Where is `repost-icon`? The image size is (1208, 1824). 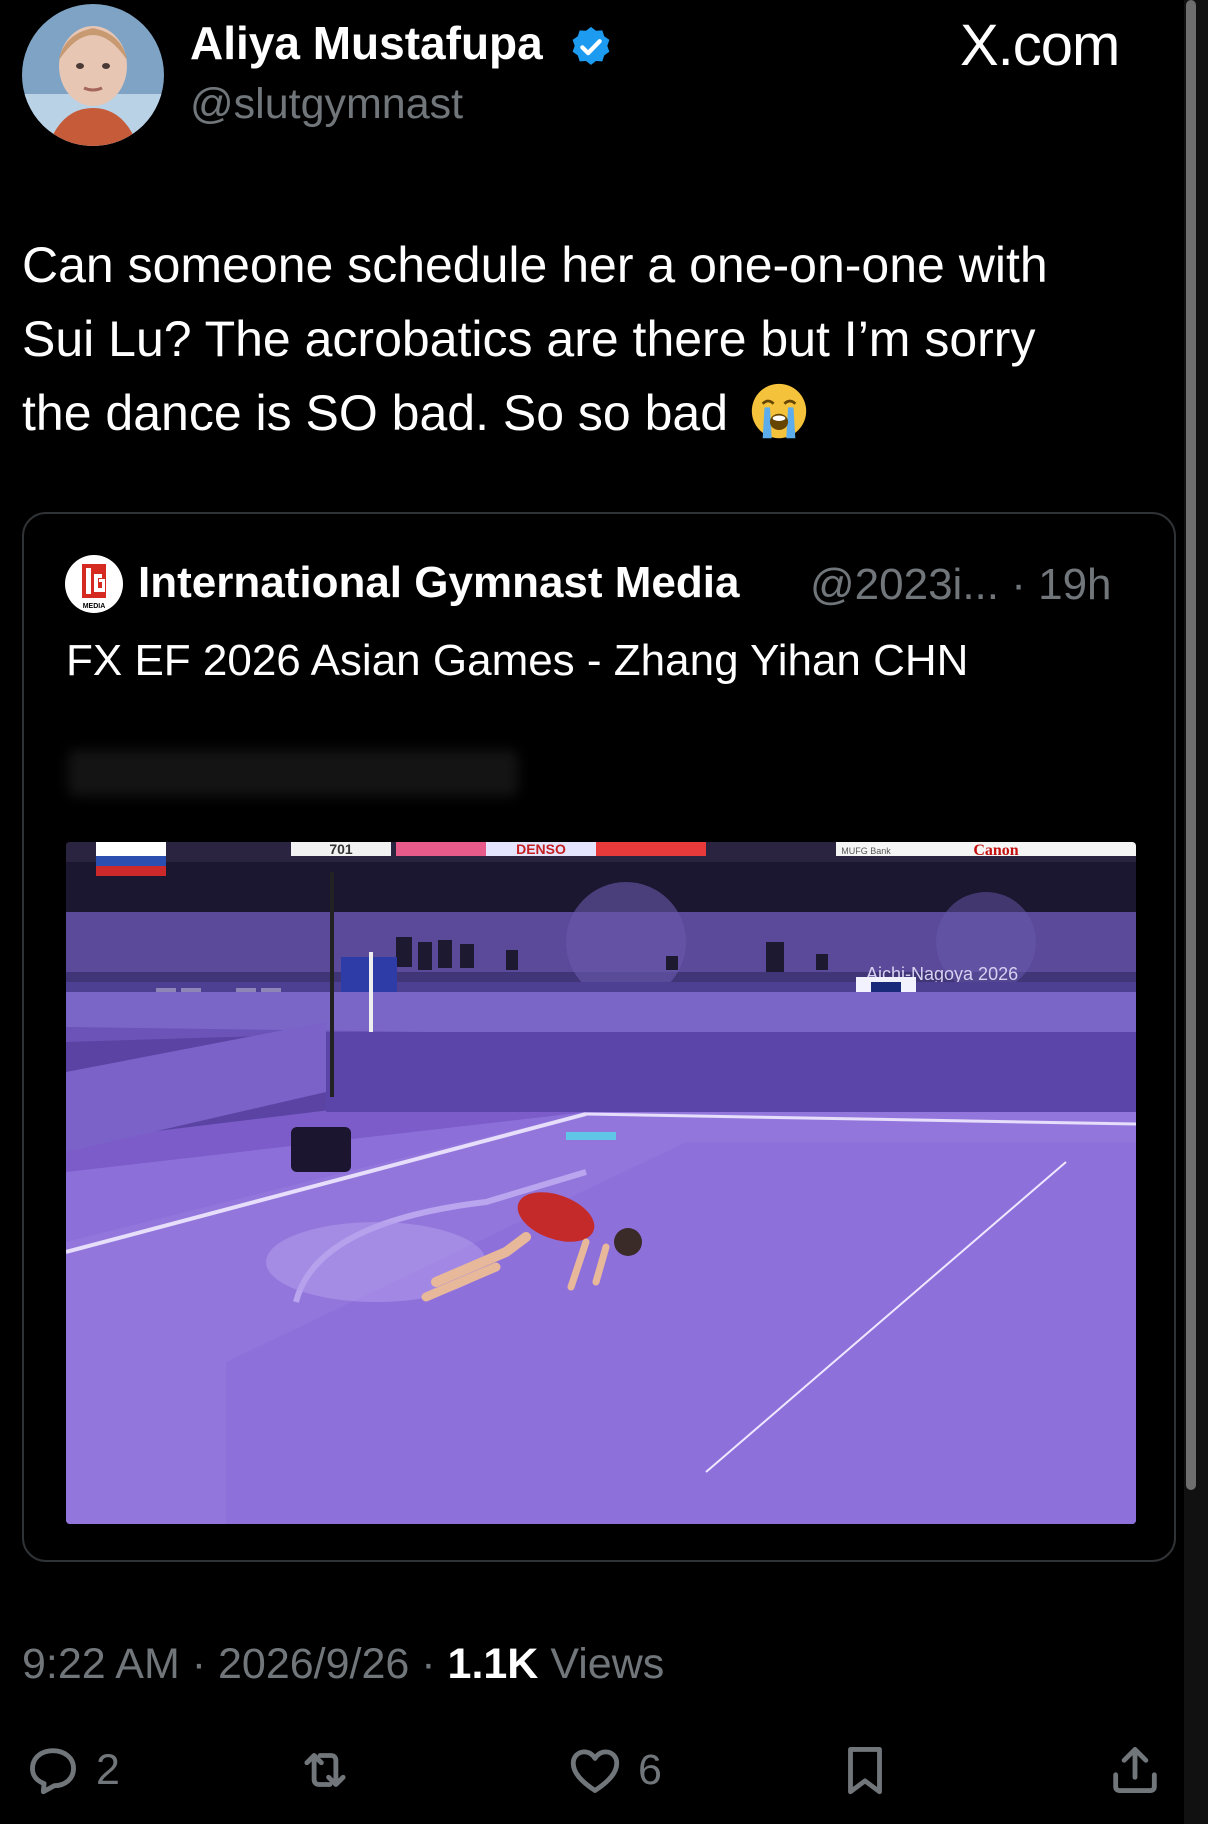
repost-icon is located at coordinates (325, 1770).